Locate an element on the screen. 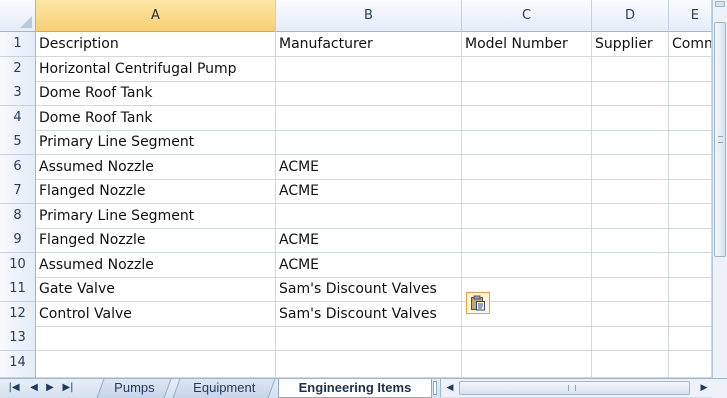 Image resolution: width=727 pixels, height=398 pixels. row-header: 5 is located at coordinates (18, 142).